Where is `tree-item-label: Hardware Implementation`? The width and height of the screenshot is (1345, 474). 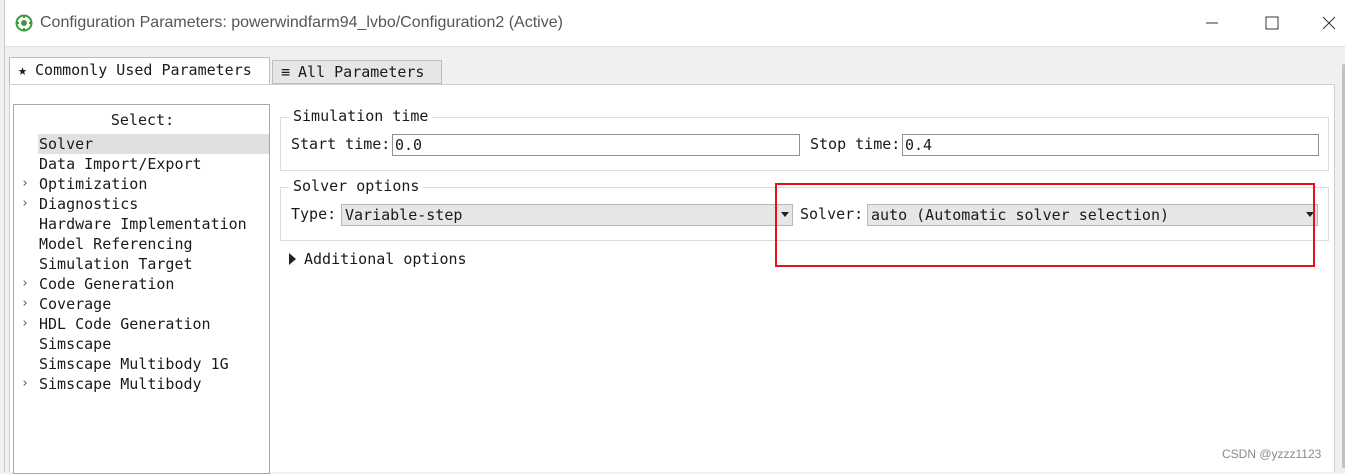
tree-item-label: Hardware Implementation is located at coordinates (143, 224).